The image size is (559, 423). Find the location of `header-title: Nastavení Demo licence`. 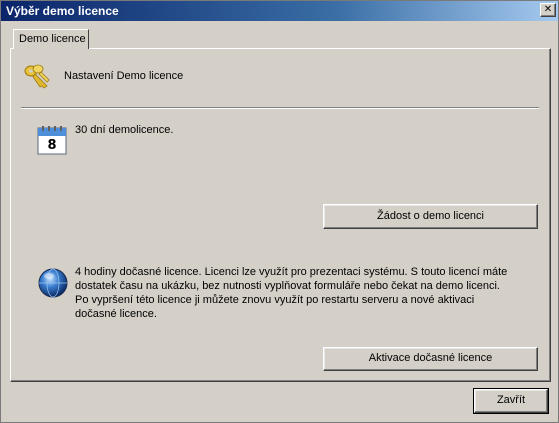

header-title: Nastavení Demo licence is located at coordinates (124, 76).